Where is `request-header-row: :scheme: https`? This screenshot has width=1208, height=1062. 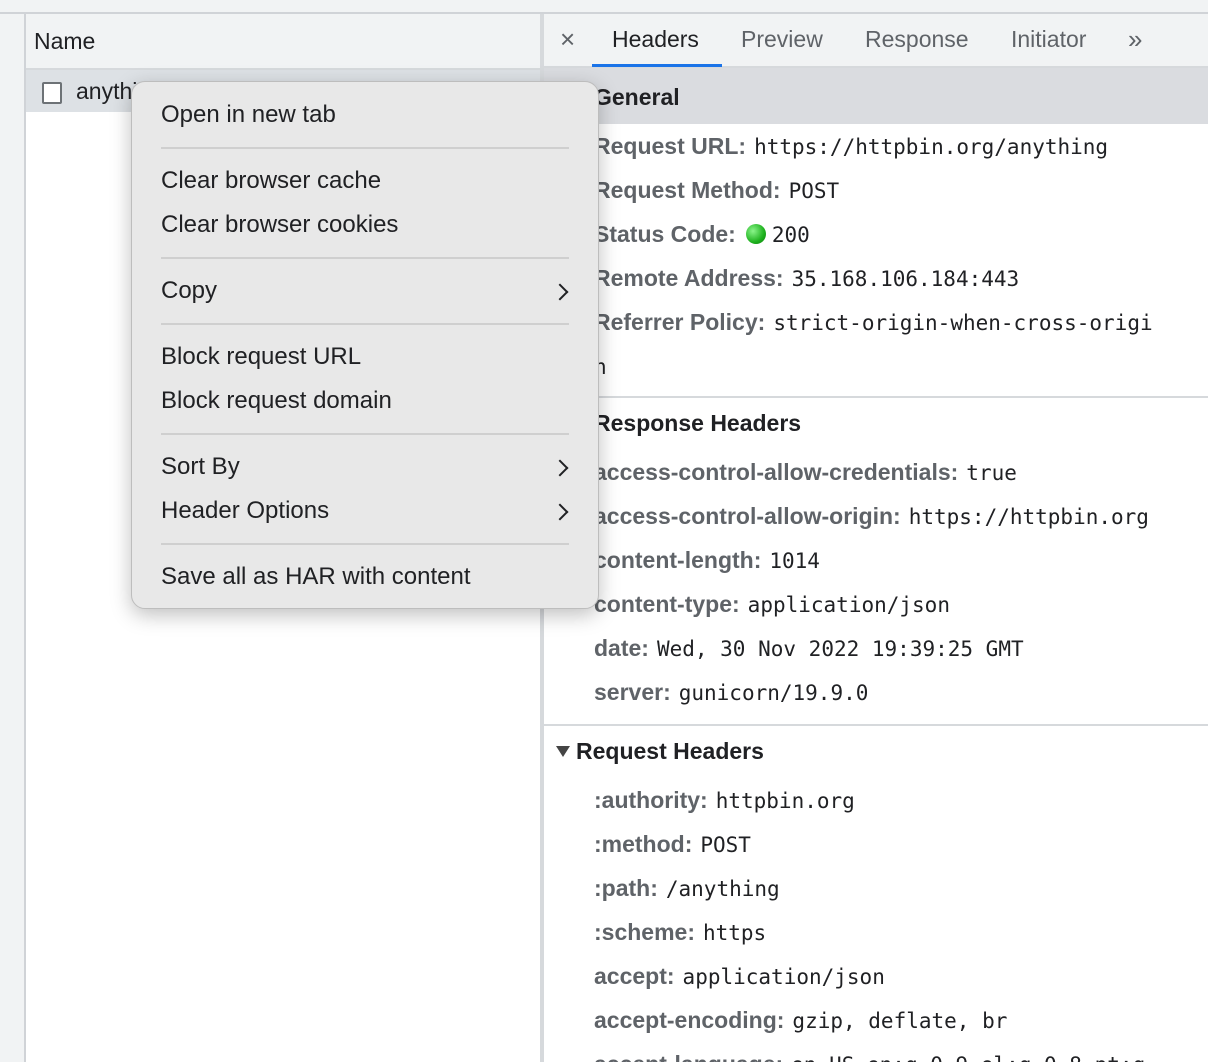 request-header-row: :scheme: https is located at coordinates (680, 932).